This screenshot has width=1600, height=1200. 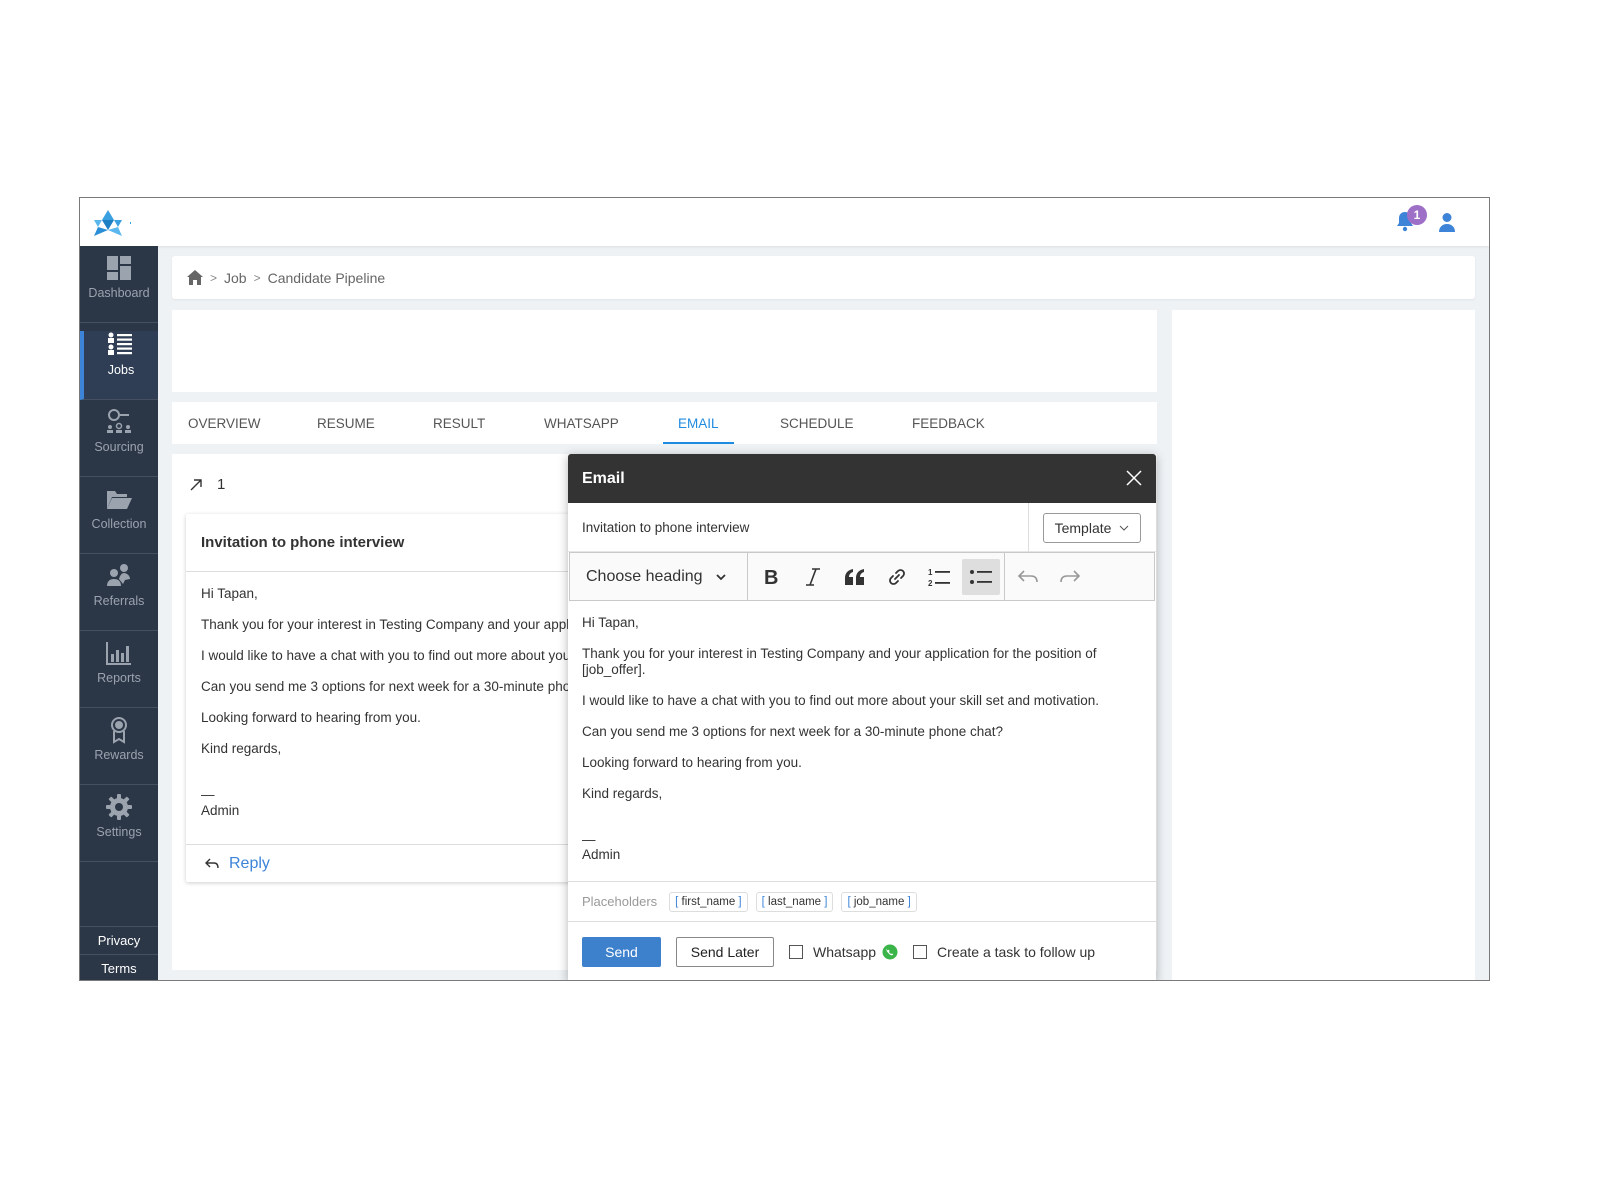 I want to click on numbered-list-button: 1 2, so click(x=939, y=577).